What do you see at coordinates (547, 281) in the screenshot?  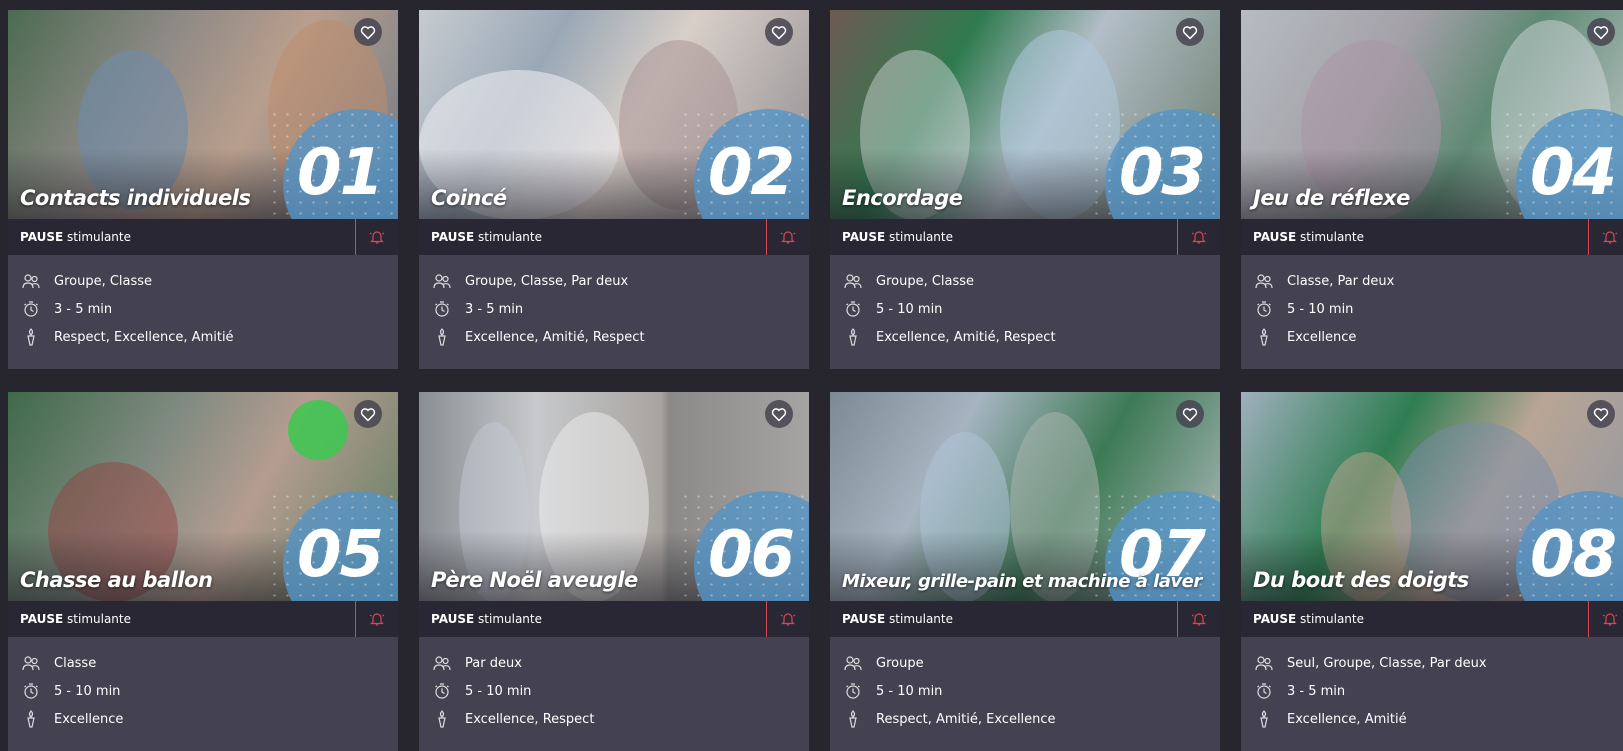 I see `participants-text: Groupe, Classe, Par deux` at bounding box center [547, 281].